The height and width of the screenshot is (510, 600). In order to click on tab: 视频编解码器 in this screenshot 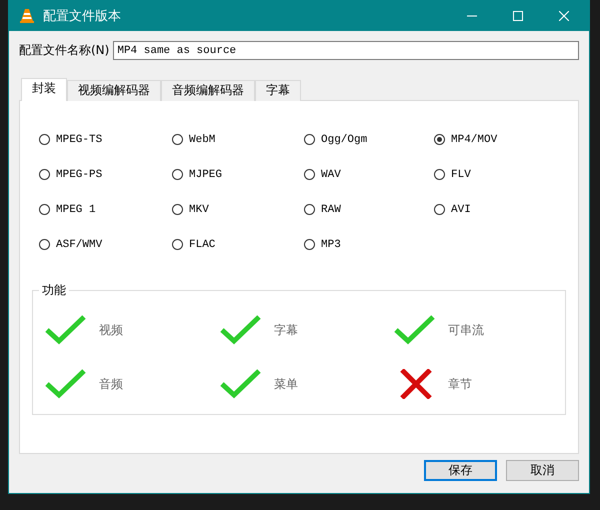, I will do `click(114, 90)`.